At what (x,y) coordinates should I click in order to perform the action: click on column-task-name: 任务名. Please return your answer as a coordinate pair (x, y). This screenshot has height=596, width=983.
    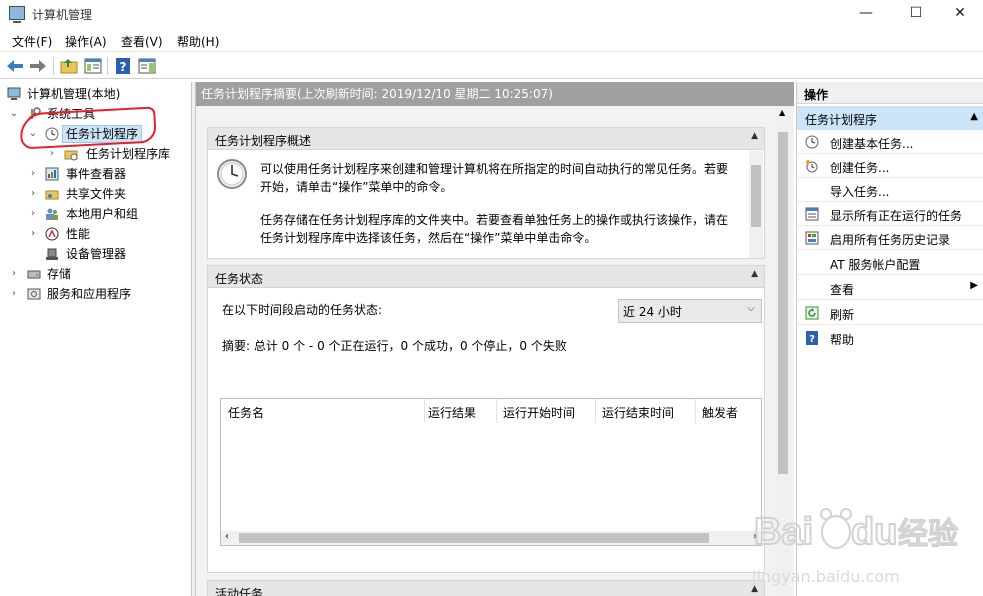
    Looking at the image, I should click on (323, 411).